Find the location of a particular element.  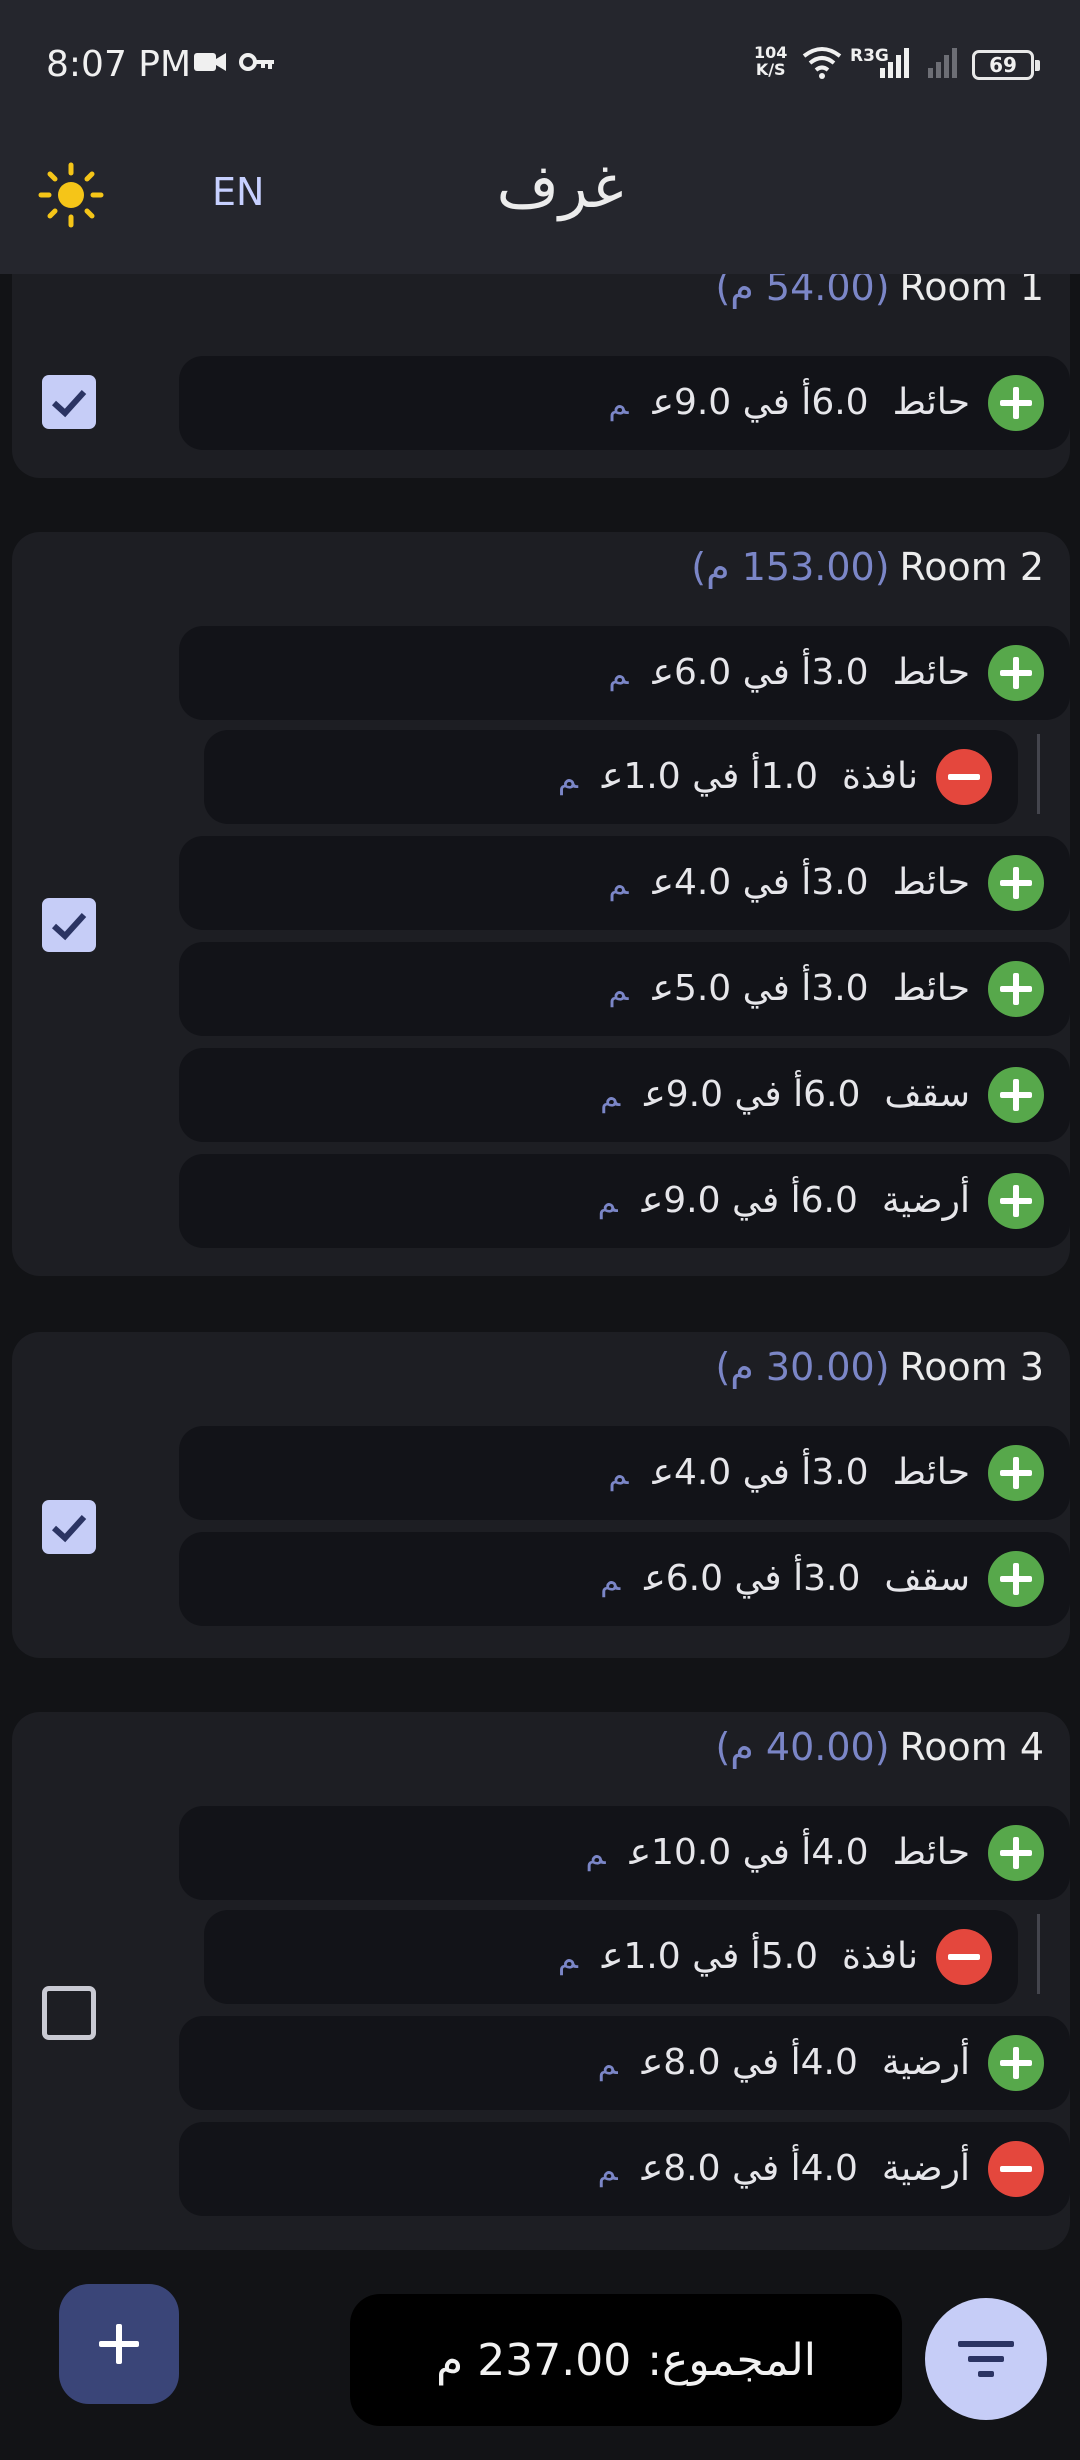

list-item: سقف 6.0أ في 9.0ع م is located at coordinates (624, 1095).